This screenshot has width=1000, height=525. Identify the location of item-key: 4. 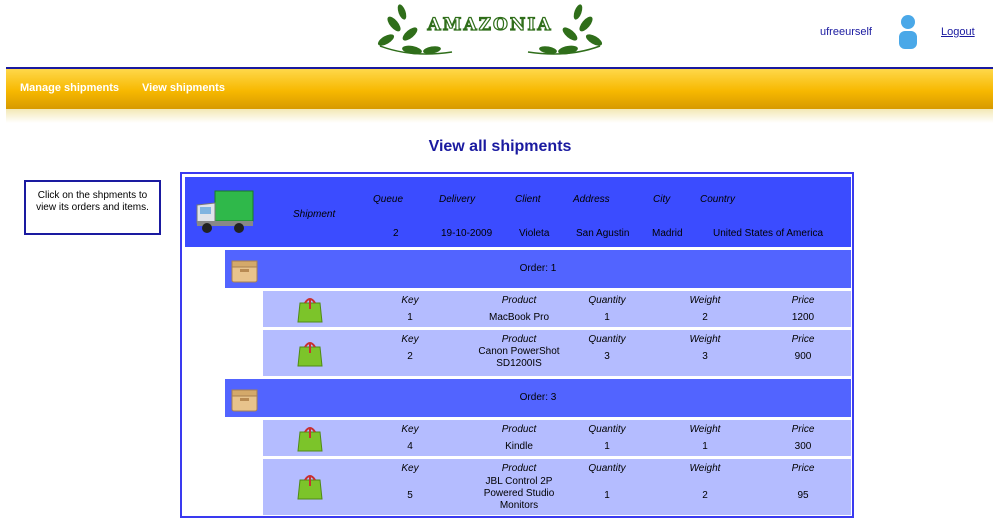
(410, 446).